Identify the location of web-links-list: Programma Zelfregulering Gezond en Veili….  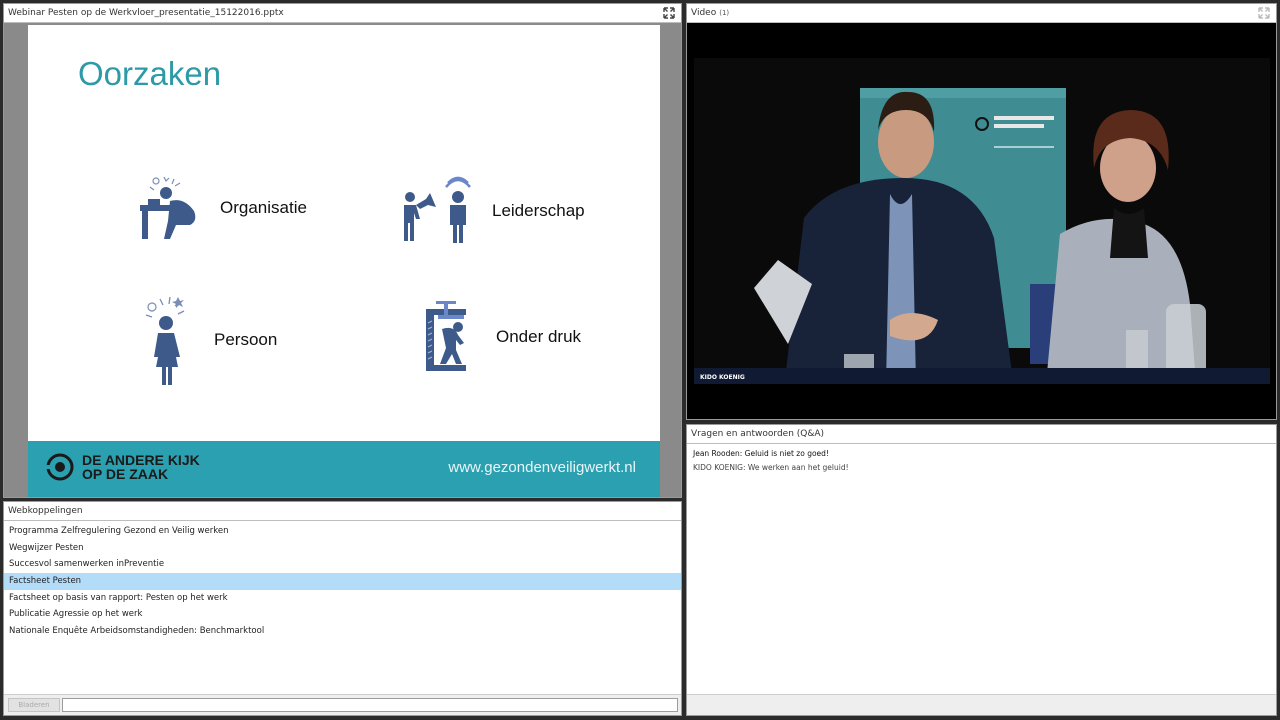
(342, 581).